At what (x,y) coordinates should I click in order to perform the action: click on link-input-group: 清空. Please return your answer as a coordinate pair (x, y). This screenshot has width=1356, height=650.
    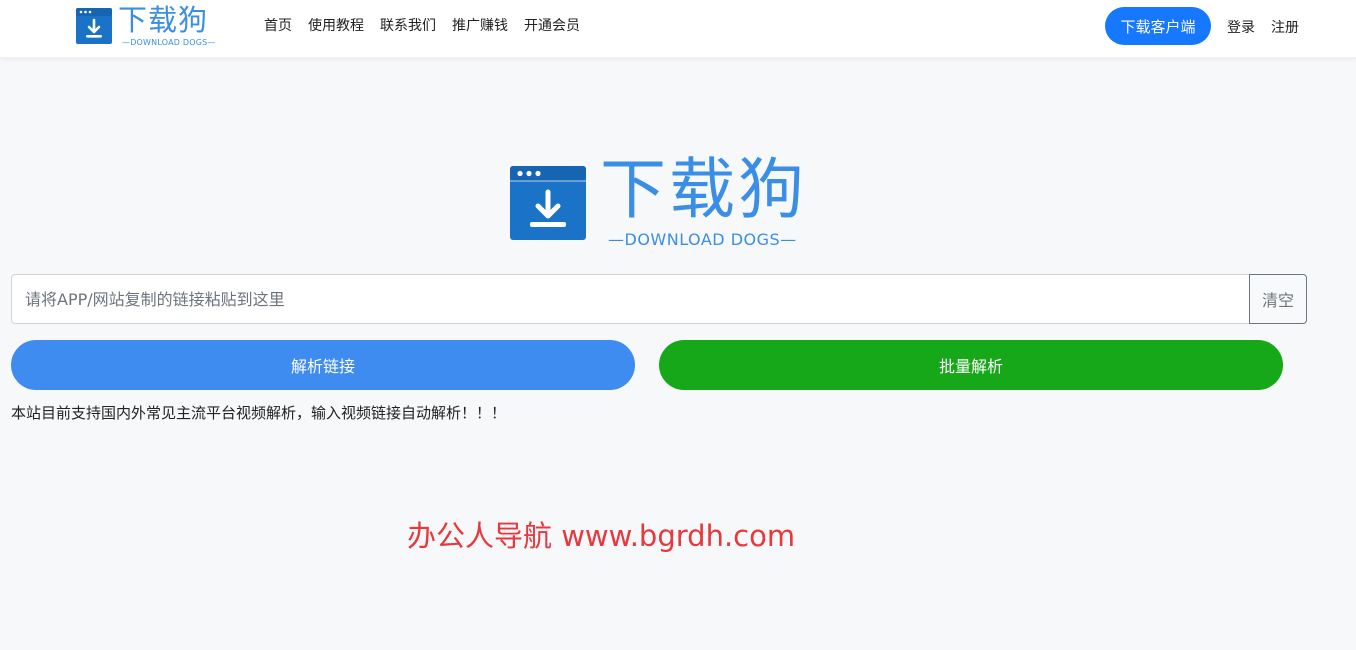
    Looking at the image, I should click on (659, 299).